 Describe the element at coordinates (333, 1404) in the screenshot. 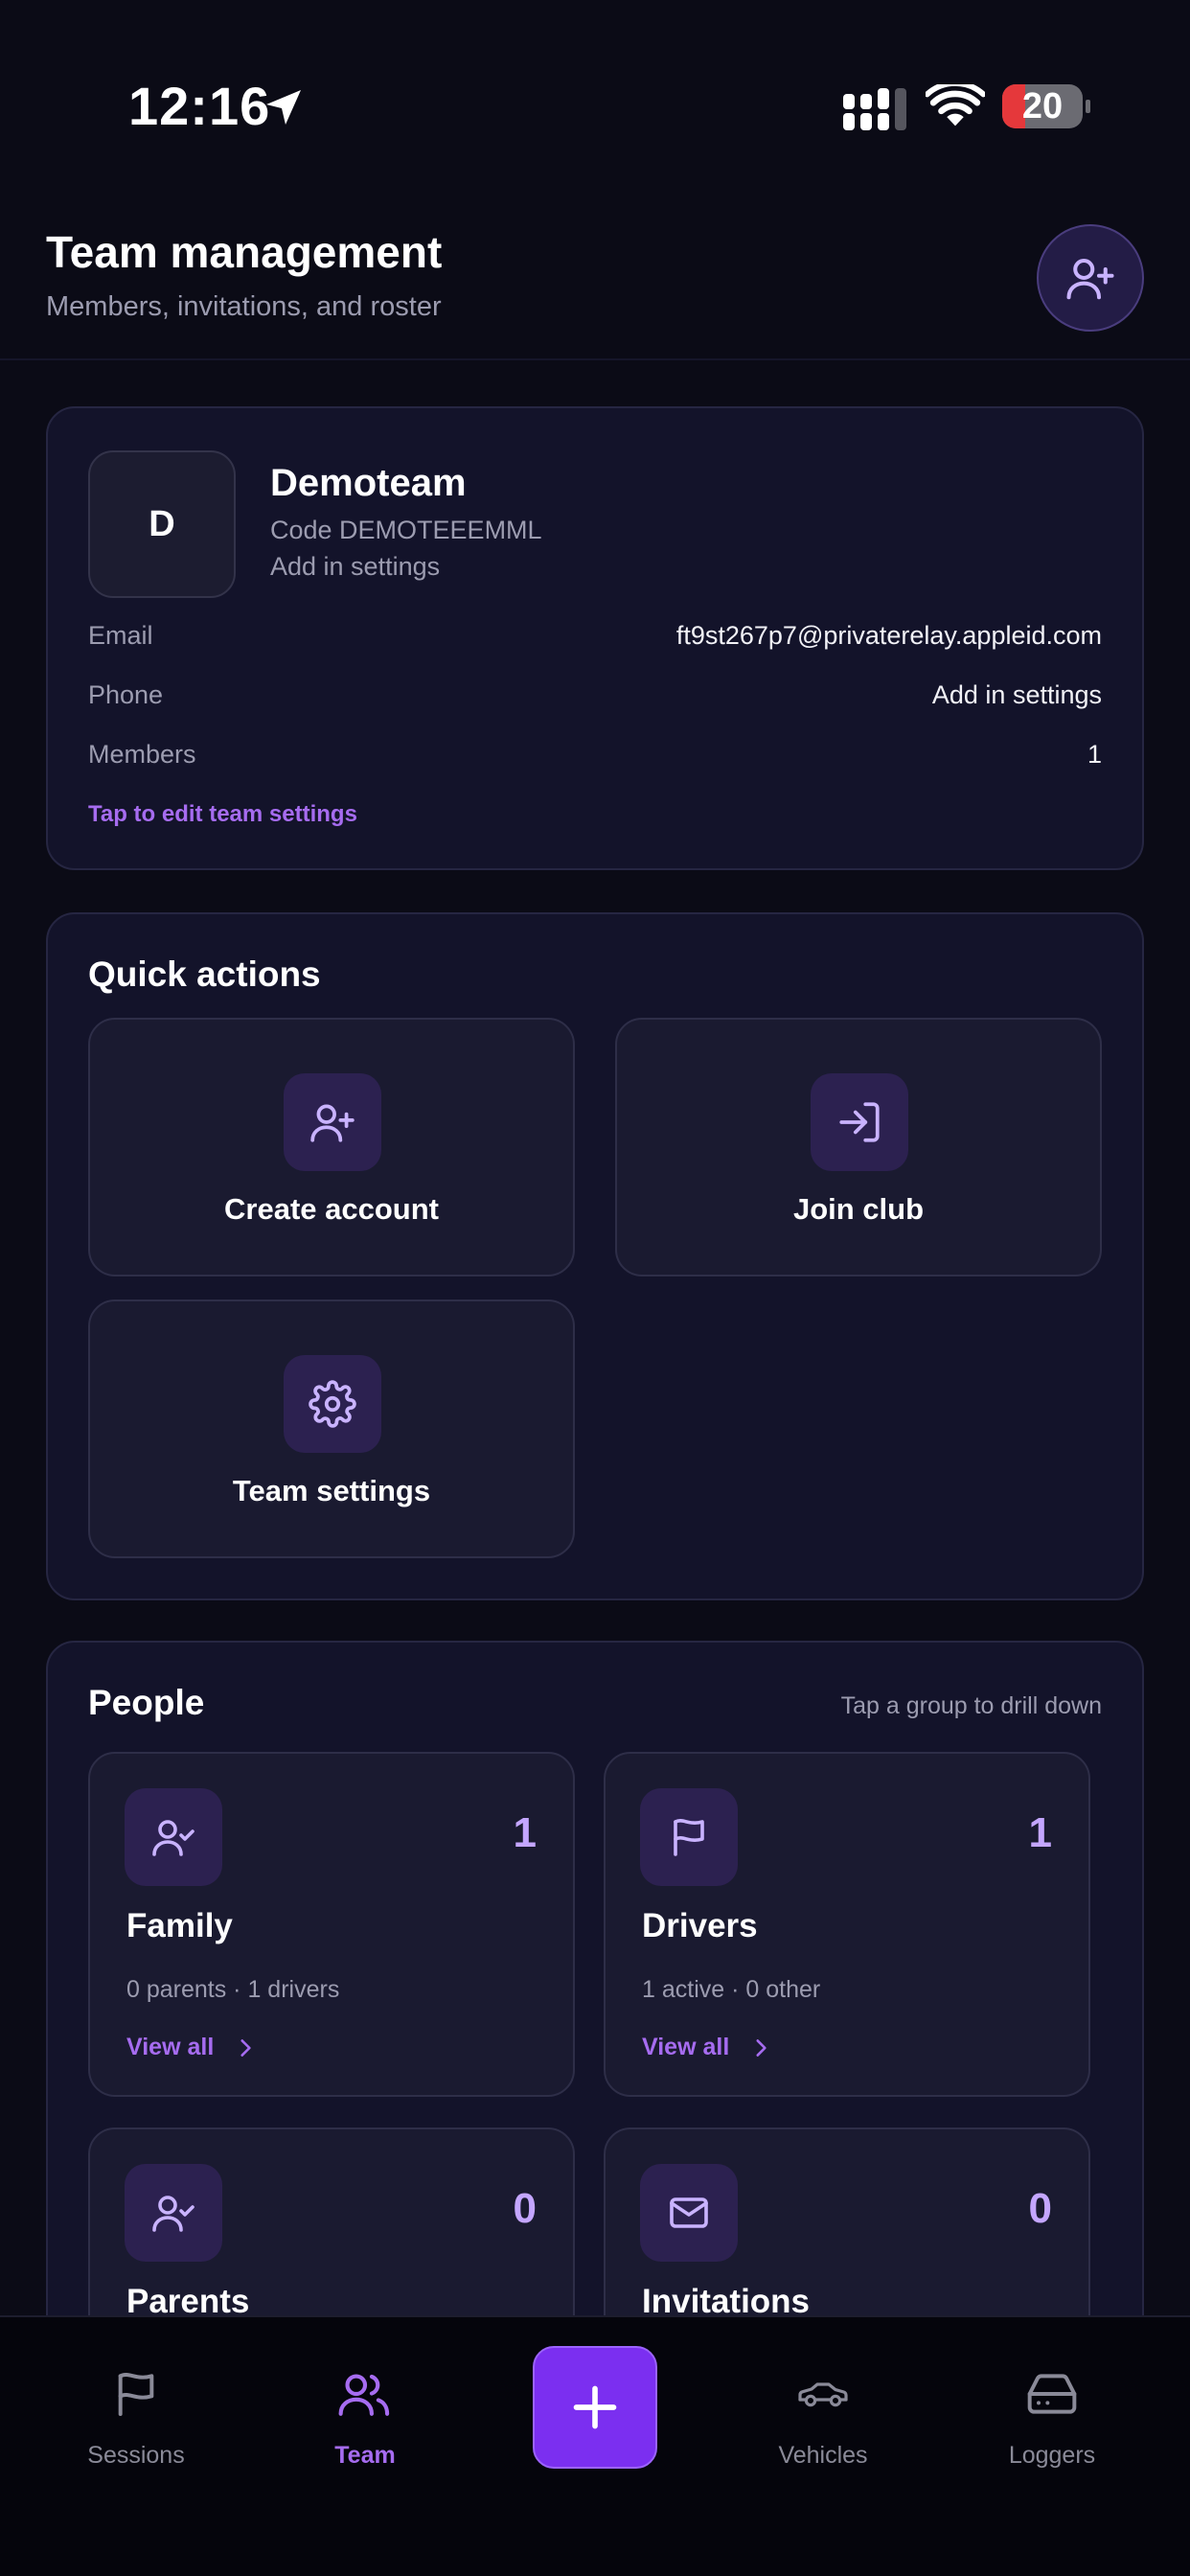

I see `gear-icon` at that location.